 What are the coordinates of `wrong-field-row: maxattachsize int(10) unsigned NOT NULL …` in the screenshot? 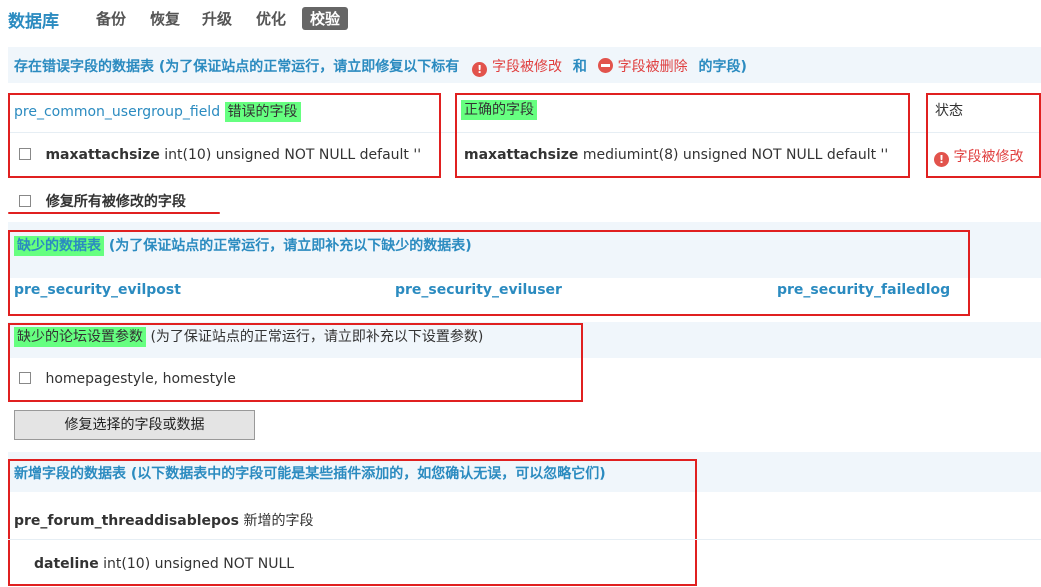 It's located at (220, 155).